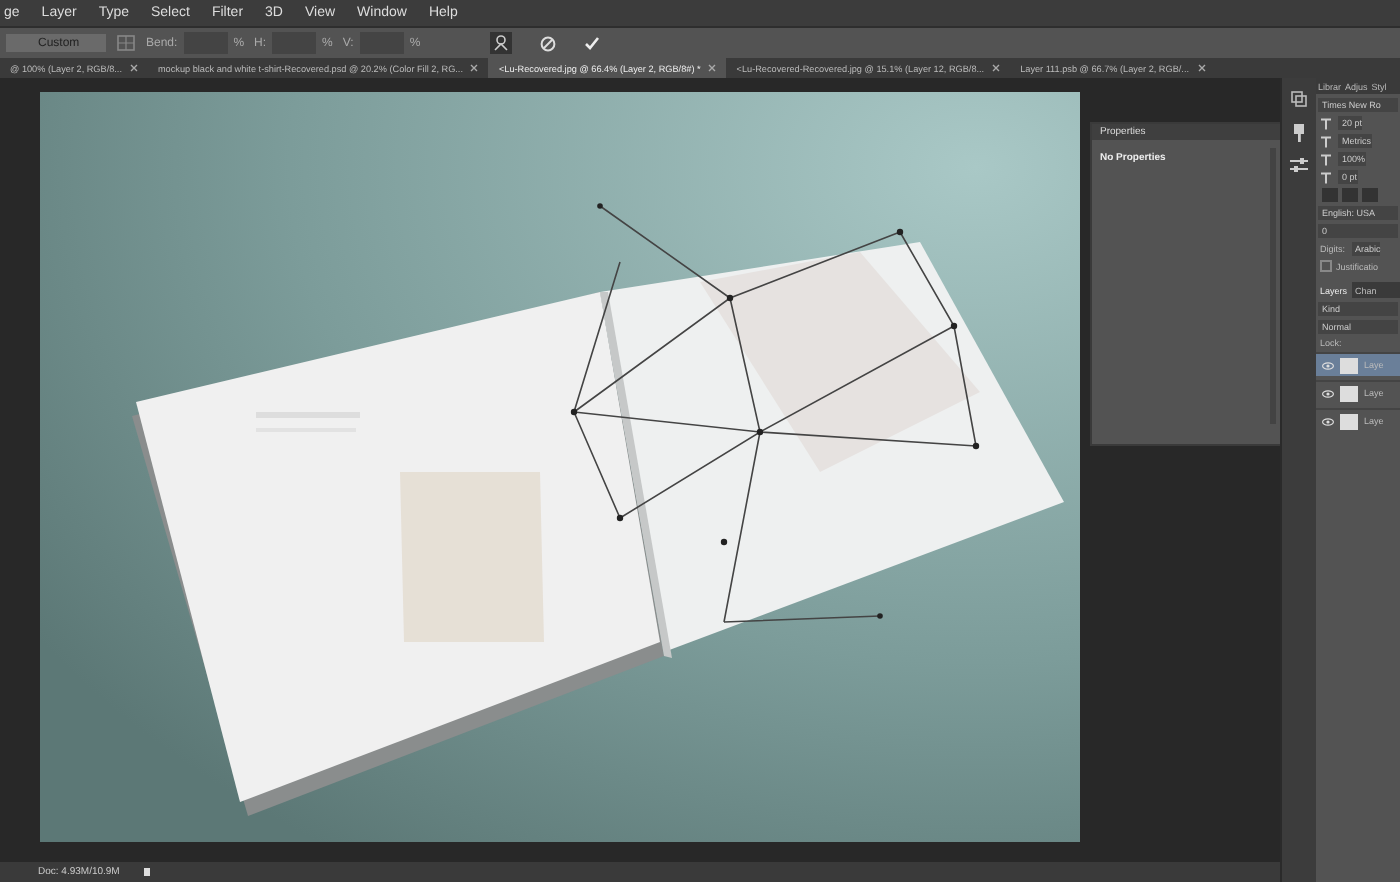  What do you see at coordinates (501, 43) in the screenshot?
I see `puppet-warp-icon` at bounding box center [501, 43].